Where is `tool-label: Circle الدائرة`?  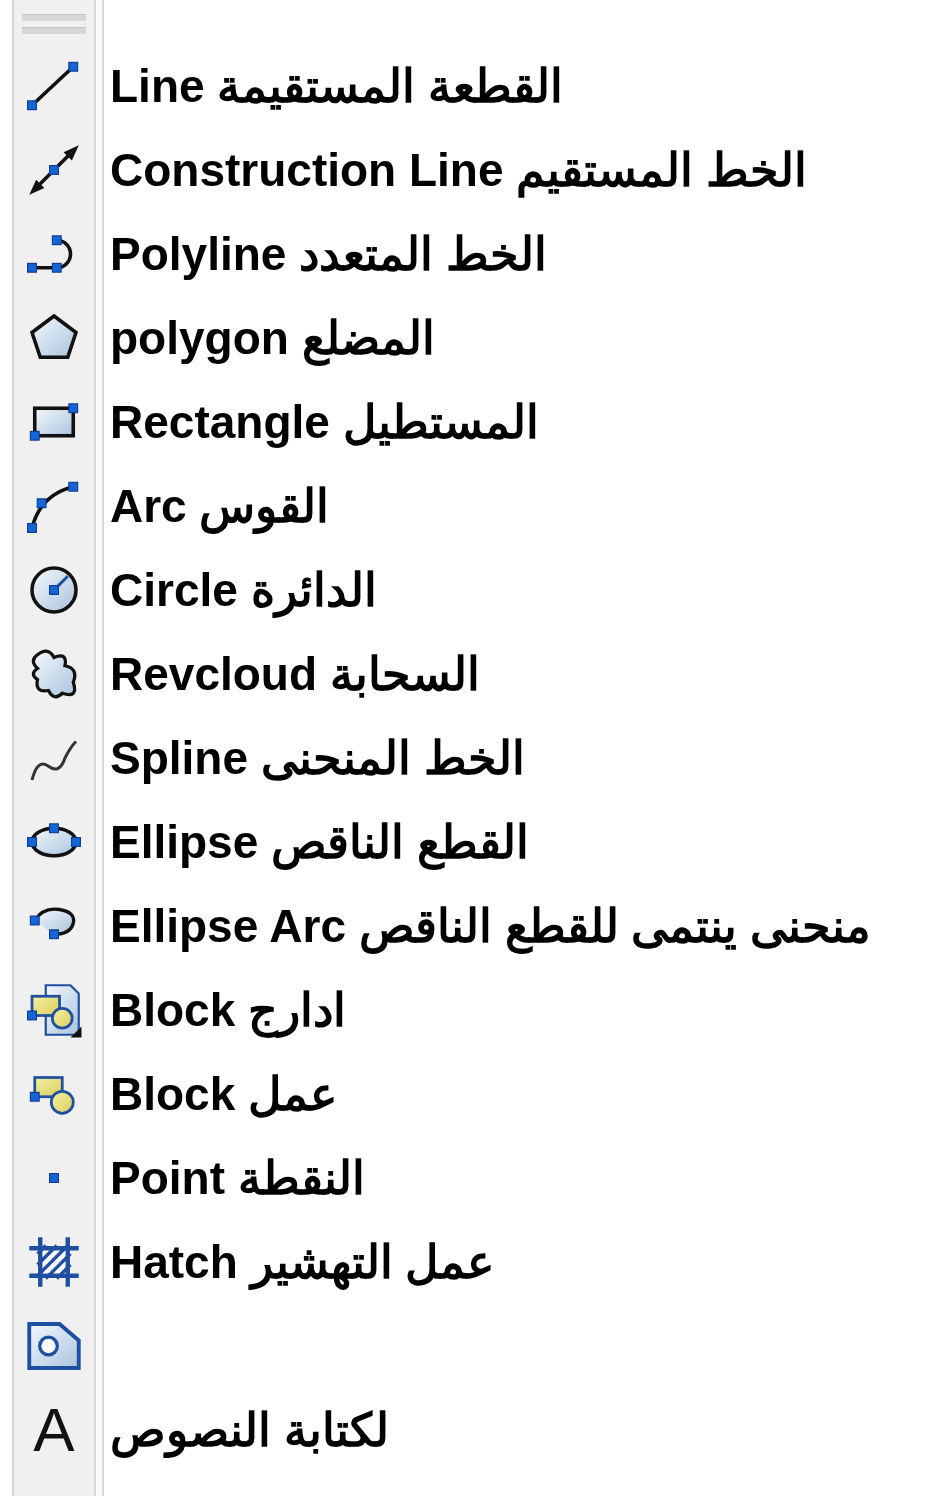
tool-label: Circle الدائرة is located at coordinates (243, 590).